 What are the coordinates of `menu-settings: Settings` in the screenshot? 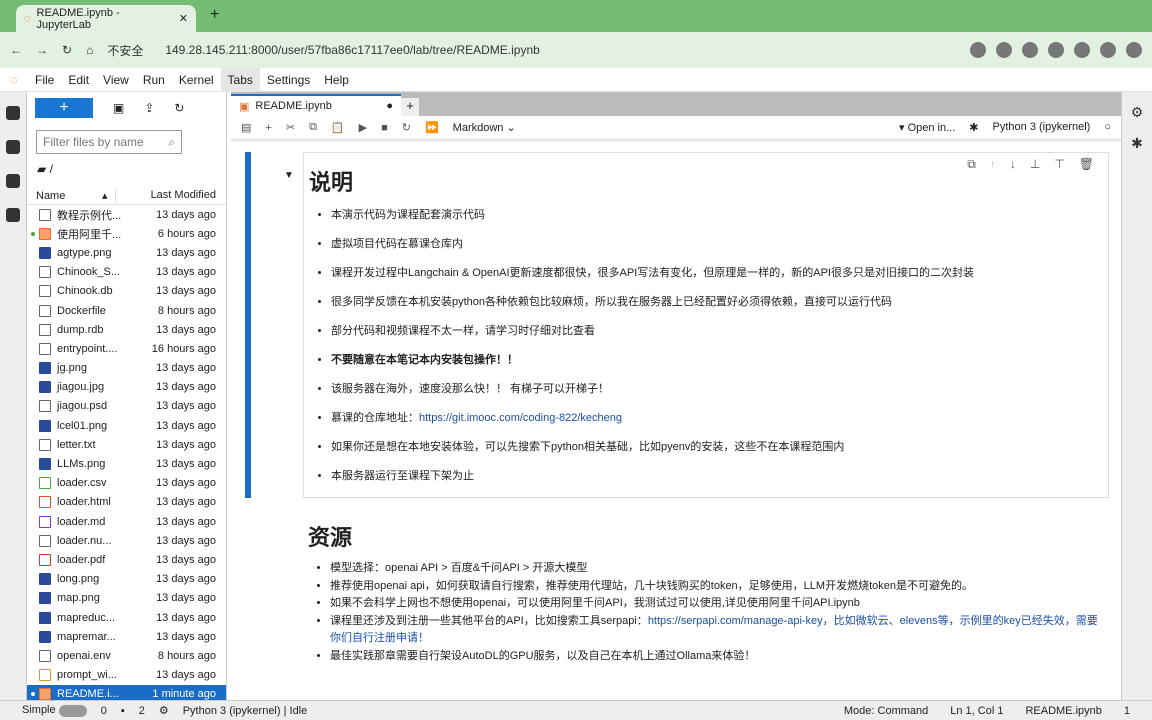 It's located at (288, 80).